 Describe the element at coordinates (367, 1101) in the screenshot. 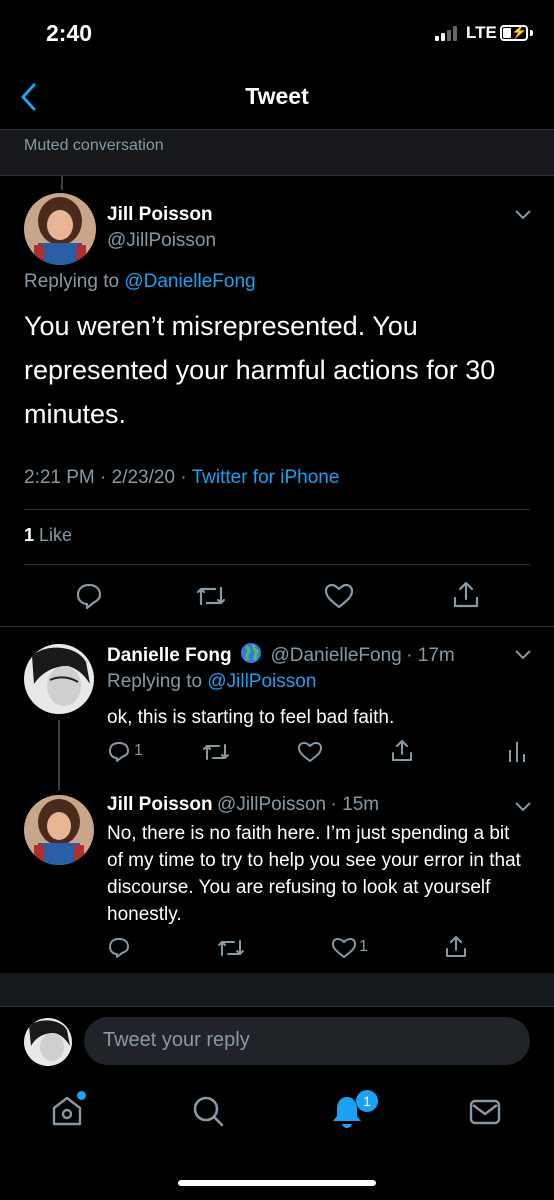

I see `notifications-badge: 1` at that location.